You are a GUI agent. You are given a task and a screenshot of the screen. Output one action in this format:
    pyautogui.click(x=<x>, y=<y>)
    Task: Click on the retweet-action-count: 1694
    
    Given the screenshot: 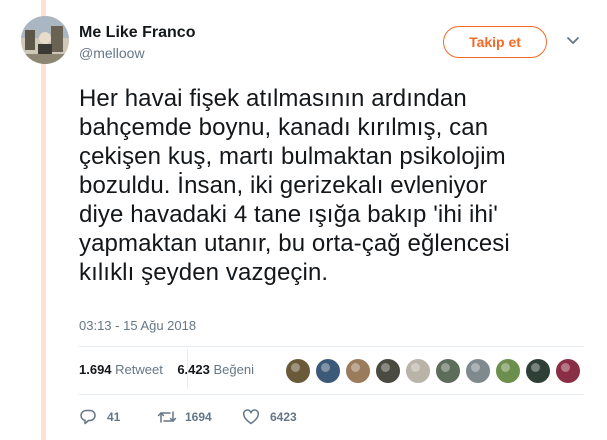 What is the action you would take?
    pyautogui.click(x=198, y=417)
    